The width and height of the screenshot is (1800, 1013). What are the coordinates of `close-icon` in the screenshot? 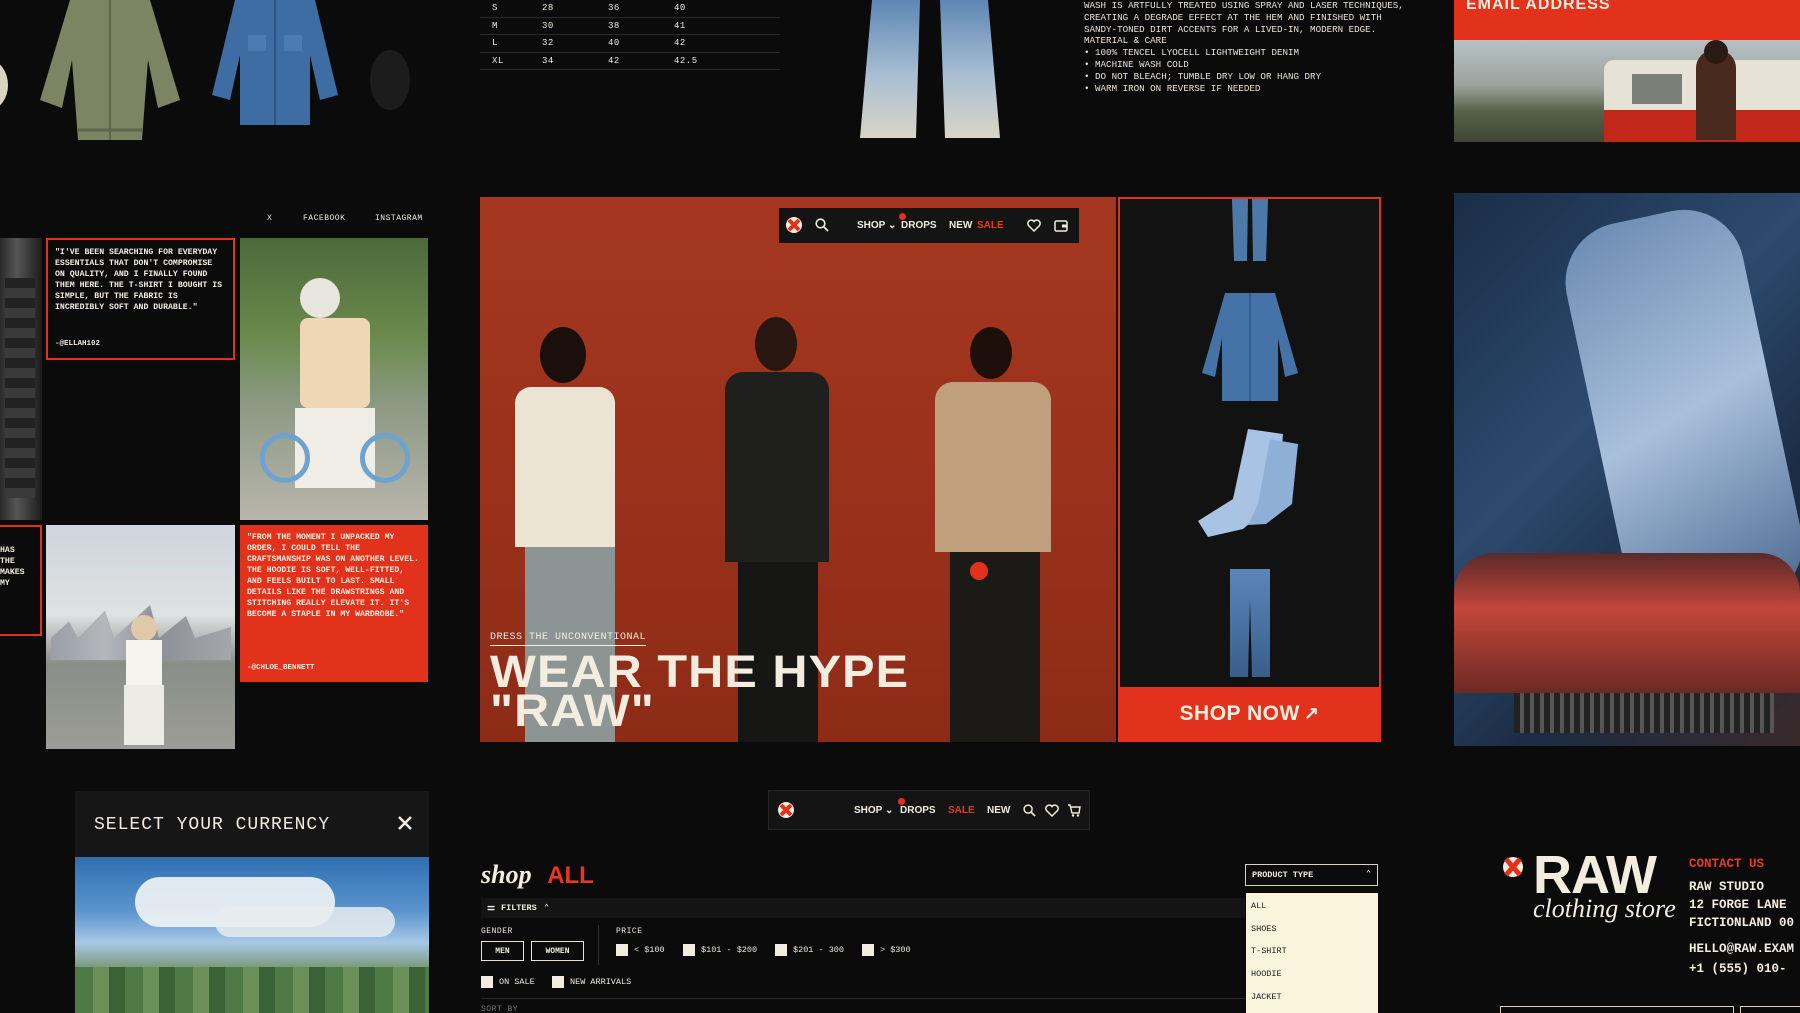 It's located at (405, 825).